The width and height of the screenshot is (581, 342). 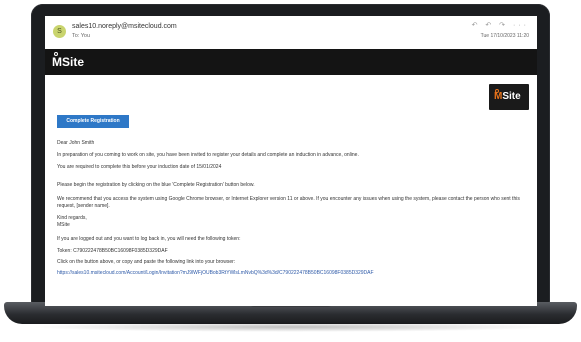 What do you see at coordinates (504, 36) in the screenshot?
I see `email-date: Tue 17/10/2023 11:20` at bounding box center [504, 36].